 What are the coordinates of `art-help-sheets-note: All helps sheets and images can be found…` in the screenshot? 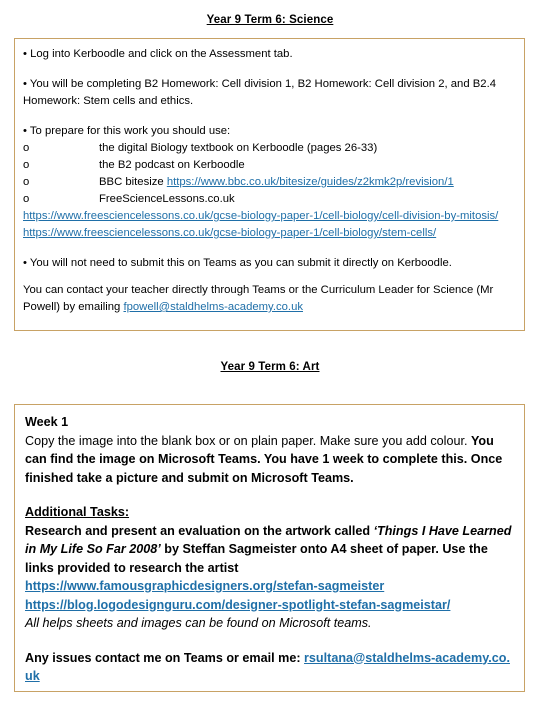 It's located at (198, 623).